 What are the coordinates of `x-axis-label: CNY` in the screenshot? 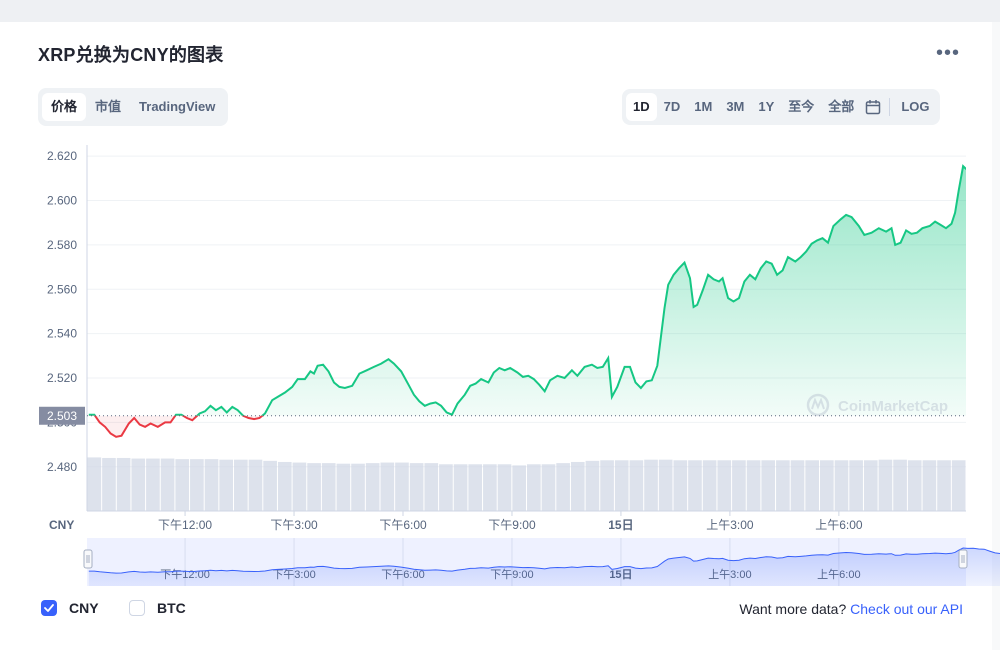 It's located at (61, 525).